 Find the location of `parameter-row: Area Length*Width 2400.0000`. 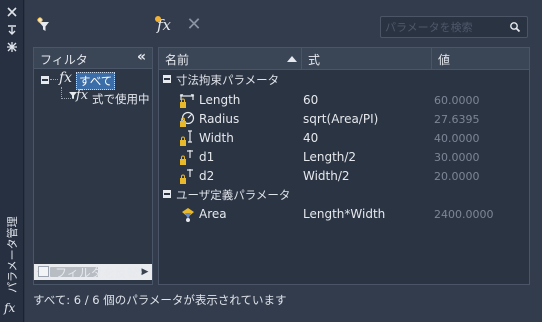

parameter-row: Area Length*Width 2400.0000 is located at coordinates (344, 214).